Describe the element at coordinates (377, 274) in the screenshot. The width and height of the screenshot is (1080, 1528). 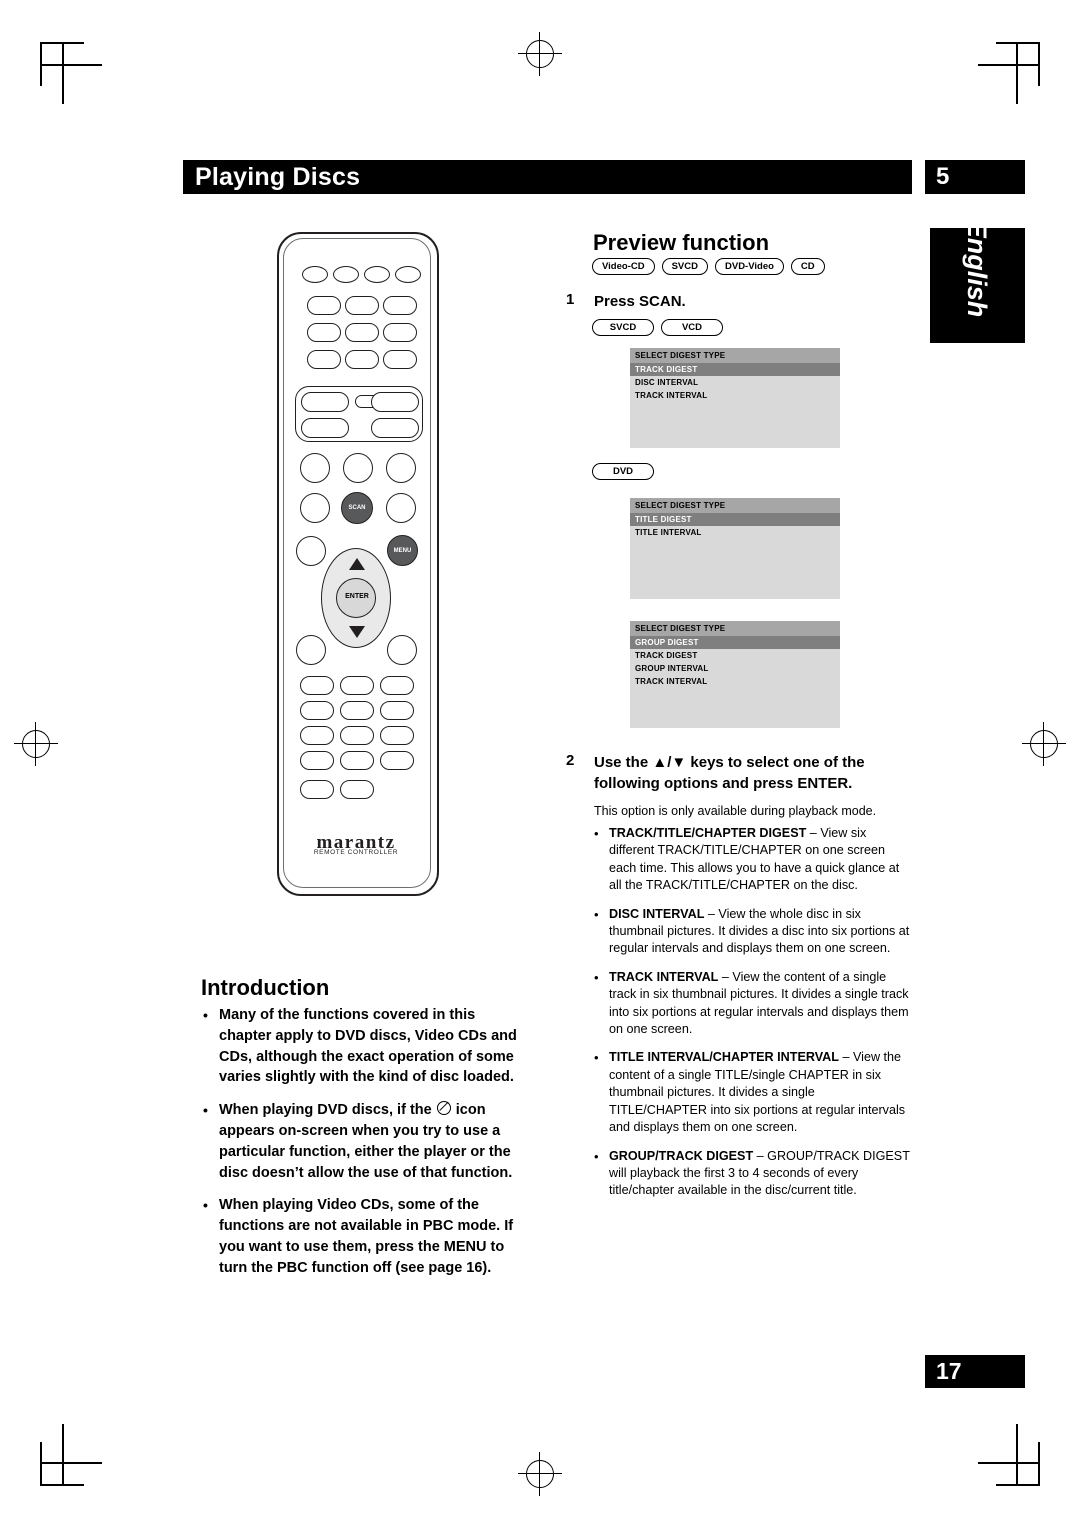
I see `remote-button-r1c3` at that location.